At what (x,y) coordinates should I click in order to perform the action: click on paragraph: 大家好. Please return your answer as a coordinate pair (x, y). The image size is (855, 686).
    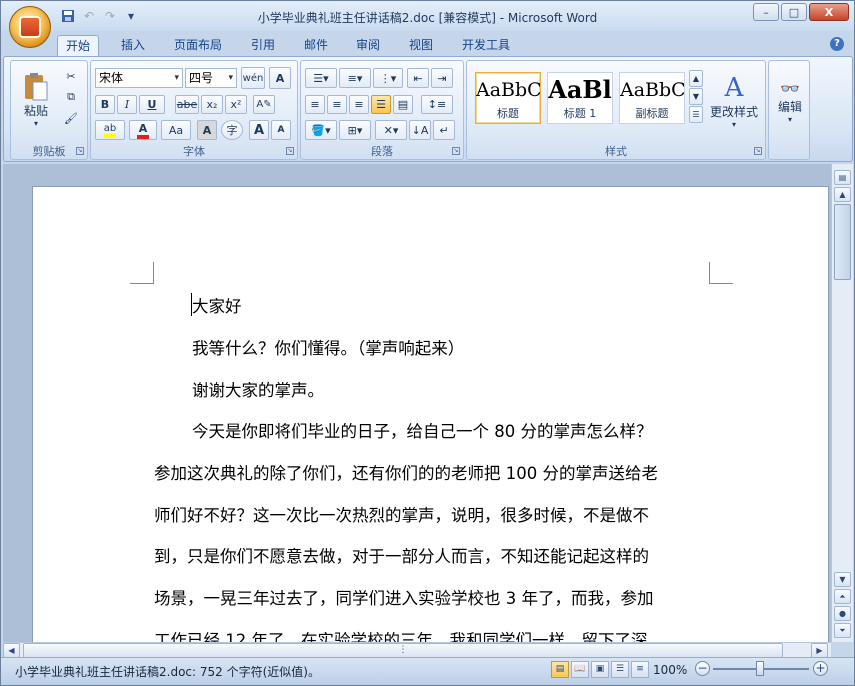
    Looking at the image, I should click on (470, 305).